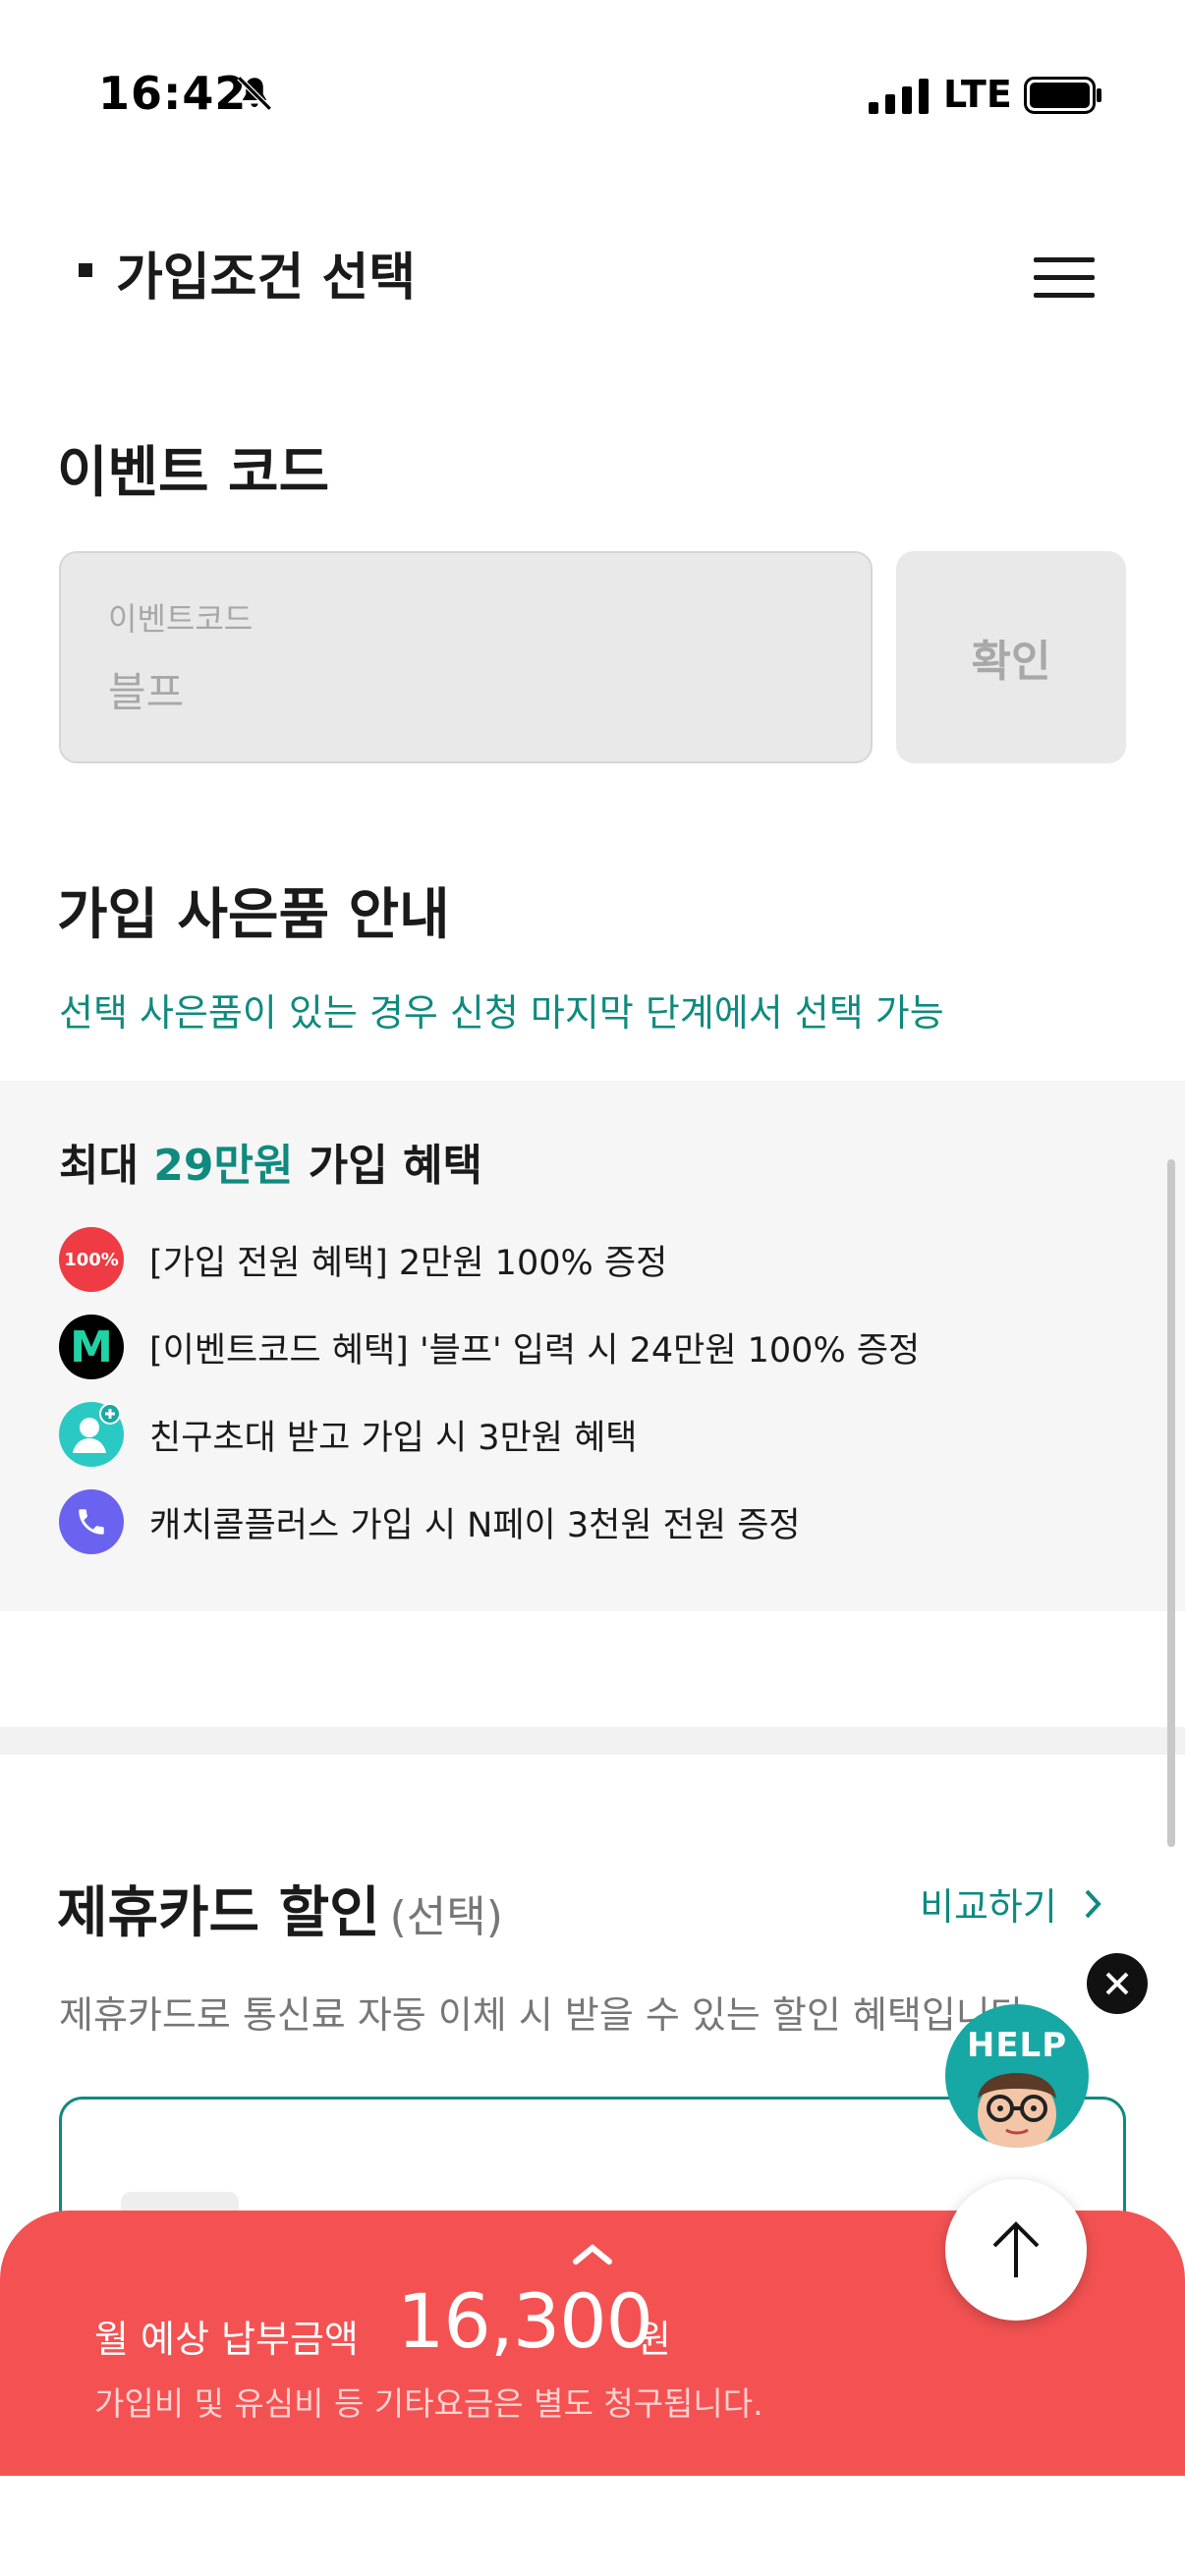  I want to click on benefit-item: M [이벤트코드 혜택] '블프' 입력 시 24만원 100% 증정, so click(550, 1347).